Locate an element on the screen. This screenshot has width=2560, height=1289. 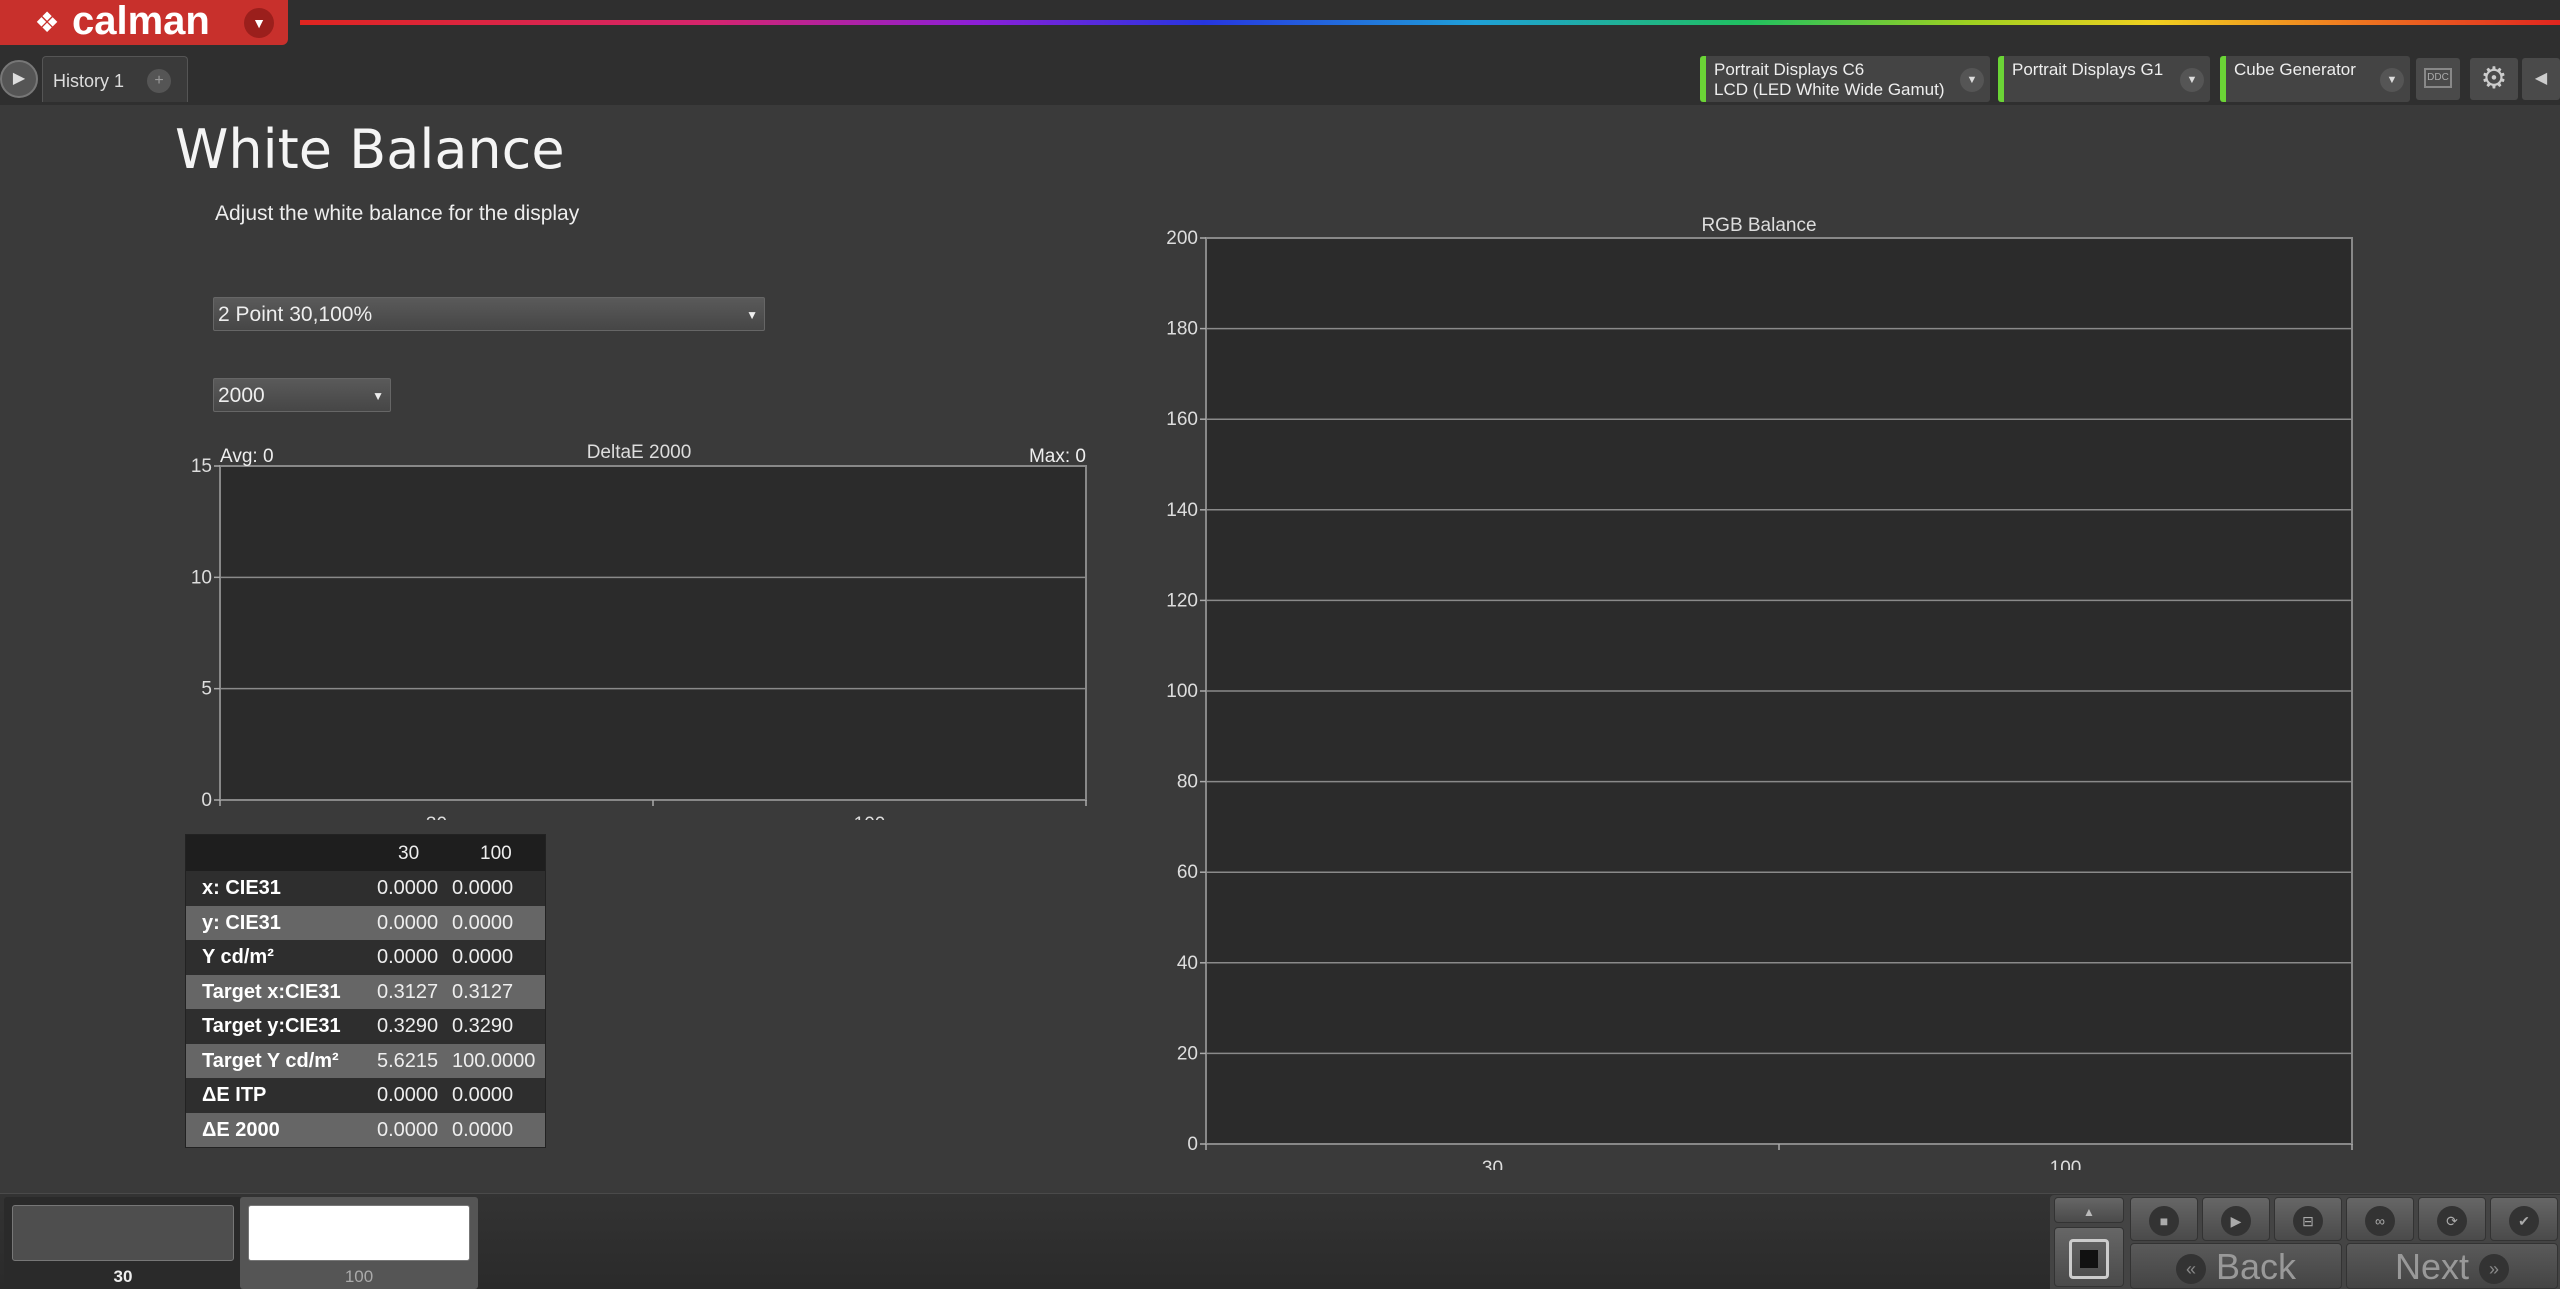
table-row: y: CIE31 0.0000 0.0000 is located at coordinates (365, 922).